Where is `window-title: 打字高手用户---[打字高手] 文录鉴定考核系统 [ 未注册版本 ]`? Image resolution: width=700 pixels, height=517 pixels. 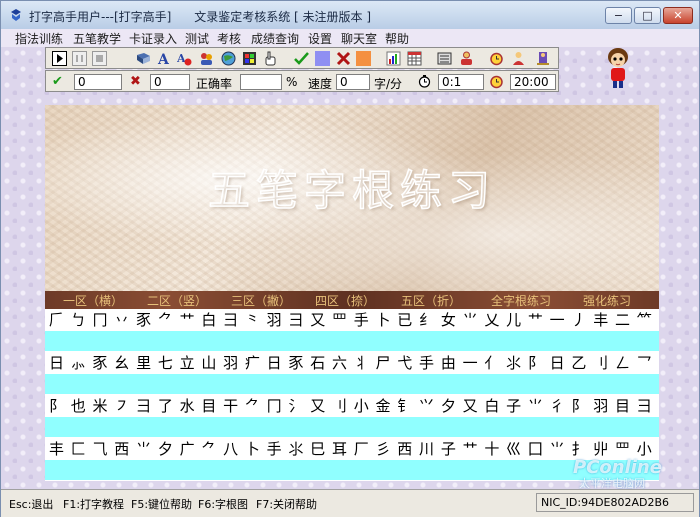
window-title: 打字高手用户---[打字高手] 文录鉴定考核系统 [ 未注册版本 ] is located at coordinates (200, 17).